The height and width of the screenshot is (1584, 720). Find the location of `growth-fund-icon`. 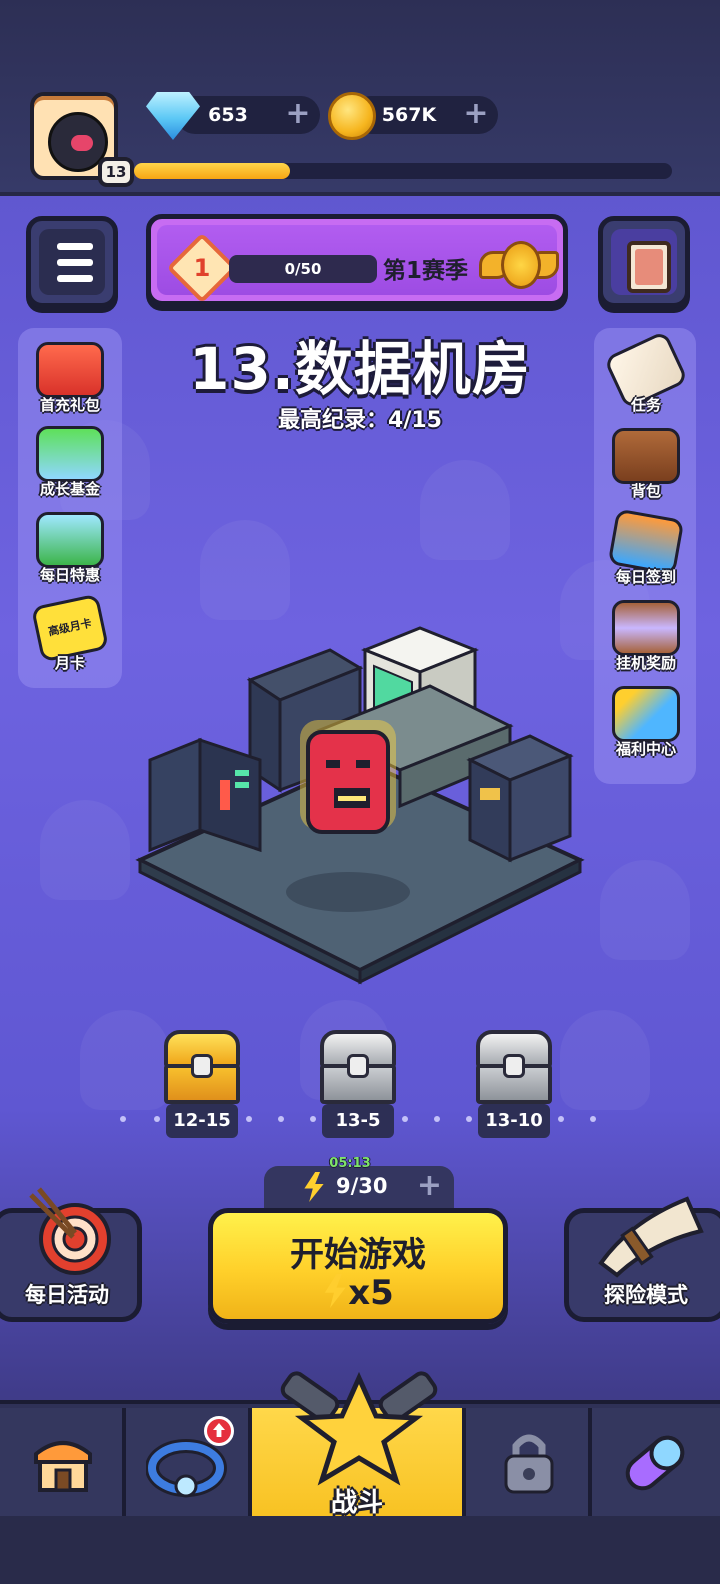

growth-fund-icon is located at coordinates (70, 454).